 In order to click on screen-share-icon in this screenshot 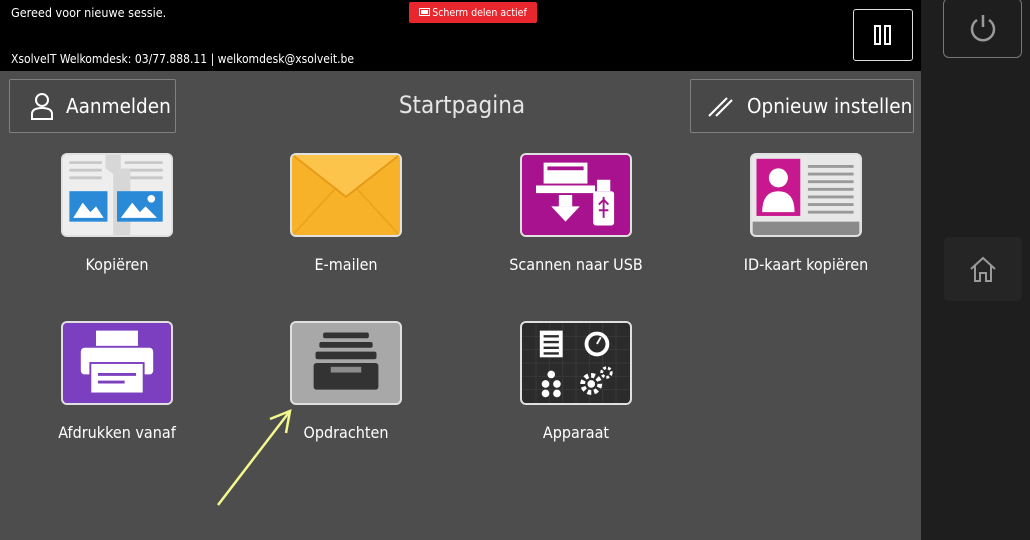, I will do `click(425, 13)`.